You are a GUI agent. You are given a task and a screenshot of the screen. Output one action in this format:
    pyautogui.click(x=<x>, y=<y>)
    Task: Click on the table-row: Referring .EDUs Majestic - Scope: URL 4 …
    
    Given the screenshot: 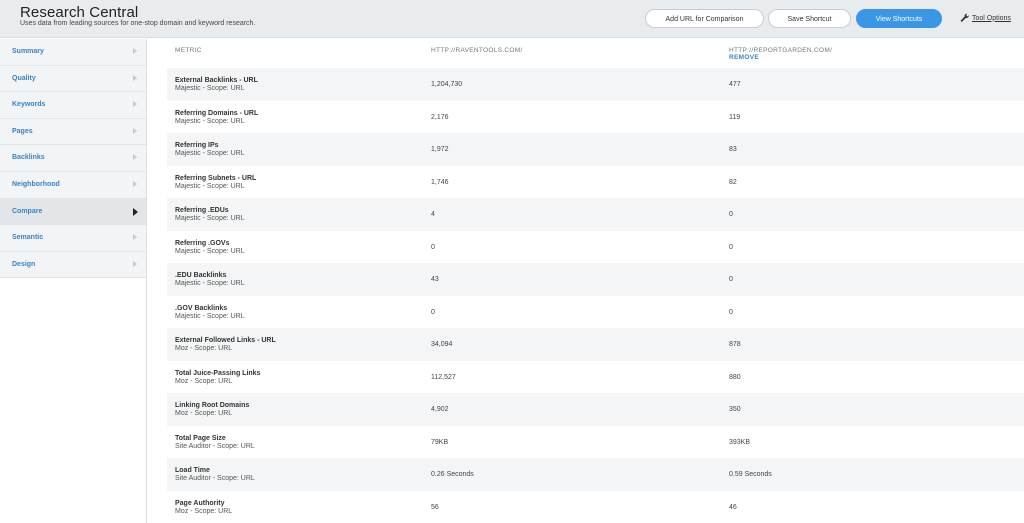 What is the action you would take?
    pyautogui.click(x=595, y=214)
    